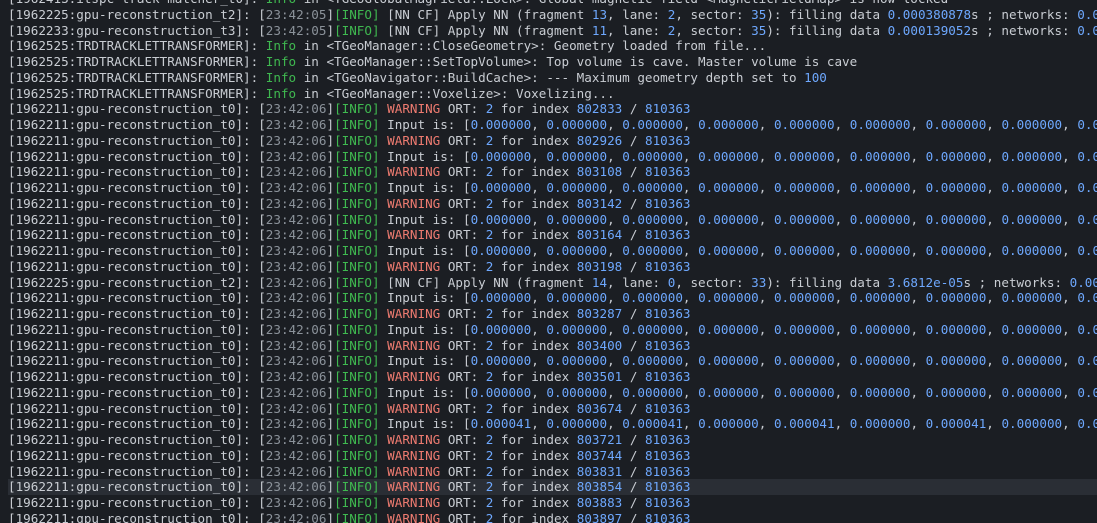  I want to click on log-segment: [1962525:TRDTRACKLETTRANSFORMER]:, so click(137, 93).